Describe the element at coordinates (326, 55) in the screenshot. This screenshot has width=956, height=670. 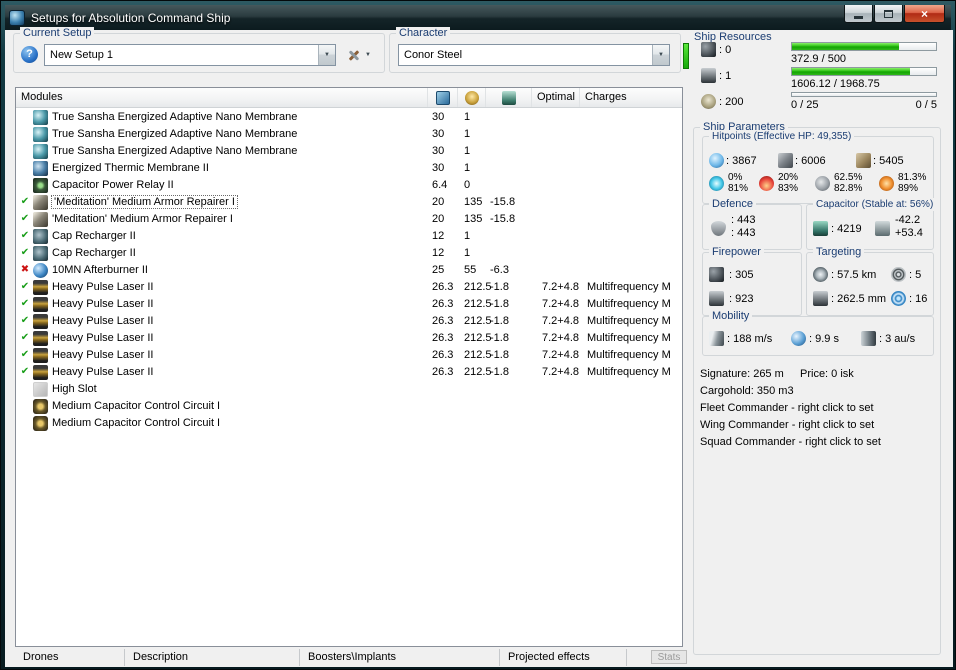
I see `setup-select-arrow: ▼` at that location.